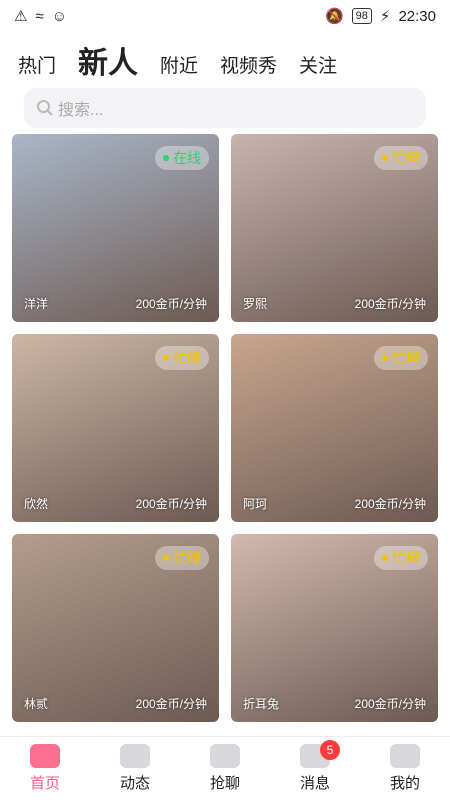  Describe the element at coordinates (225, 756) in the screenshot. I see `chart-icon` at that location.